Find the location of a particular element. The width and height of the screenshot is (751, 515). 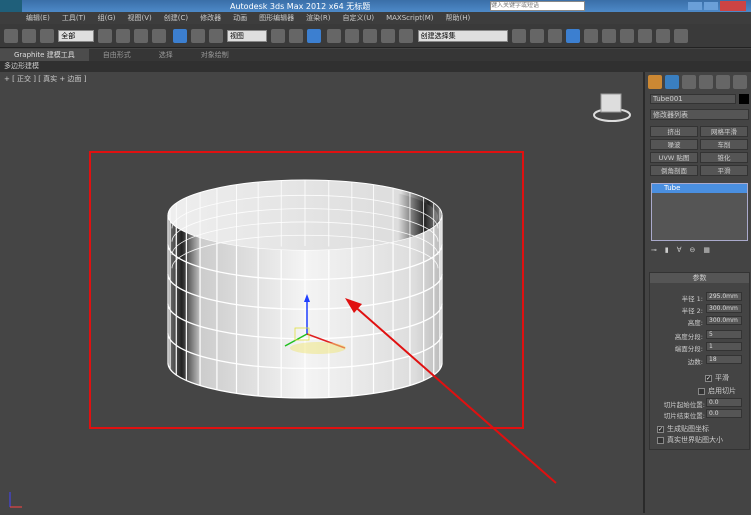

keyboard-shortcut-icon is located at coordinates (314, 36).